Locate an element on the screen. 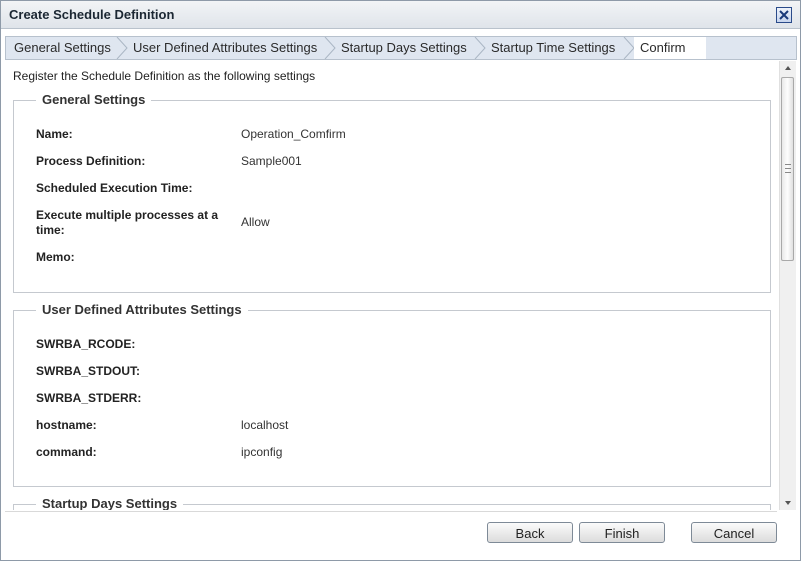 This screenshot has width=801, height=561. name-value: Operation_Comfirm is located at coordinates (293, 134).